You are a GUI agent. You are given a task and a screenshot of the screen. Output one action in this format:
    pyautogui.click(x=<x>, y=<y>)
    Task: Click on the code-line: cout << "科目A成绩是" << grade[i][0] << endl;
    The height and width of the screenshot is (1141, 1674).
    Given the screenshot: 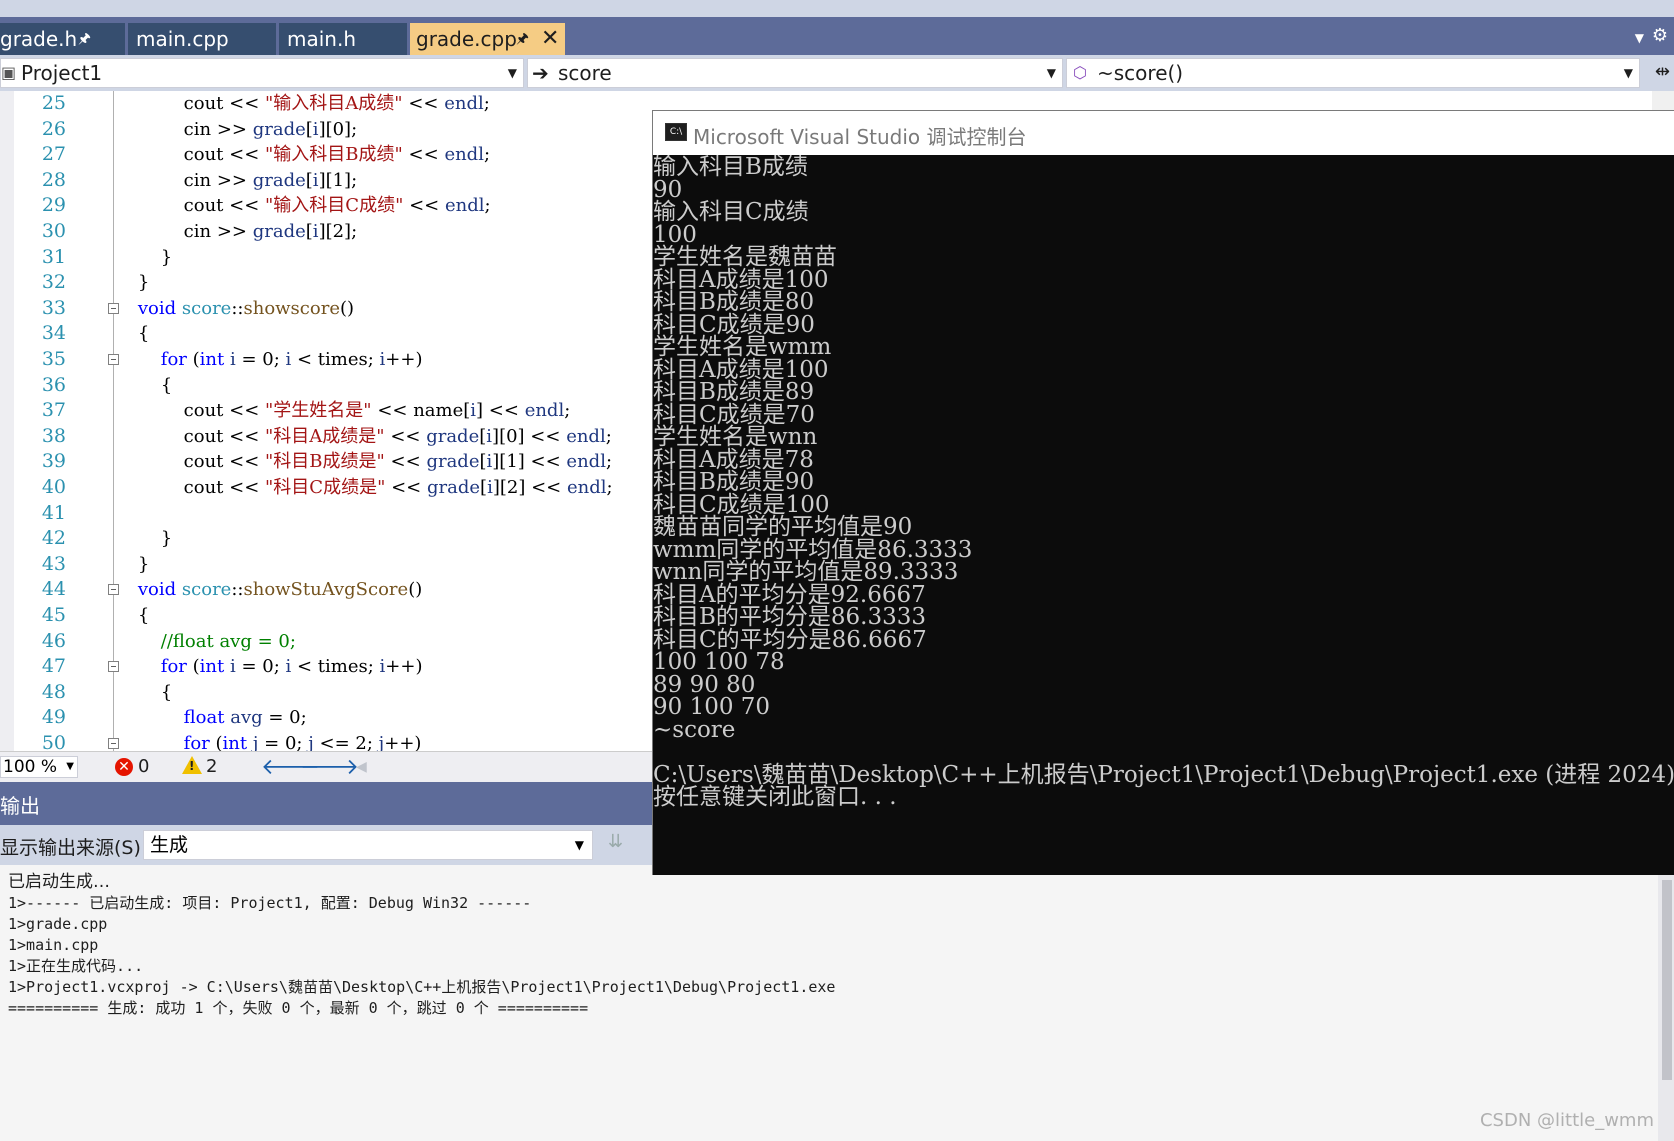 What is the action you would take?
    pyautogui.click(x=363, y=437)
    